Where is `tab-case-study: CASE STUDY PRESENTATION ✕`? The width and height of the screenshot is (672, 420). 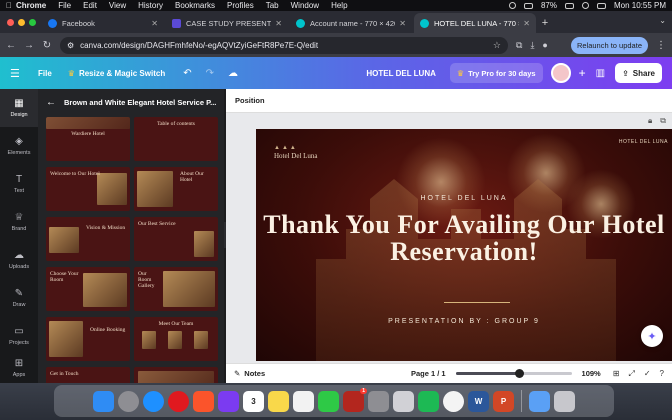
tab-case-study: CASE STUDY PRESENTATION ✕ is located at coordinates (227, 23).